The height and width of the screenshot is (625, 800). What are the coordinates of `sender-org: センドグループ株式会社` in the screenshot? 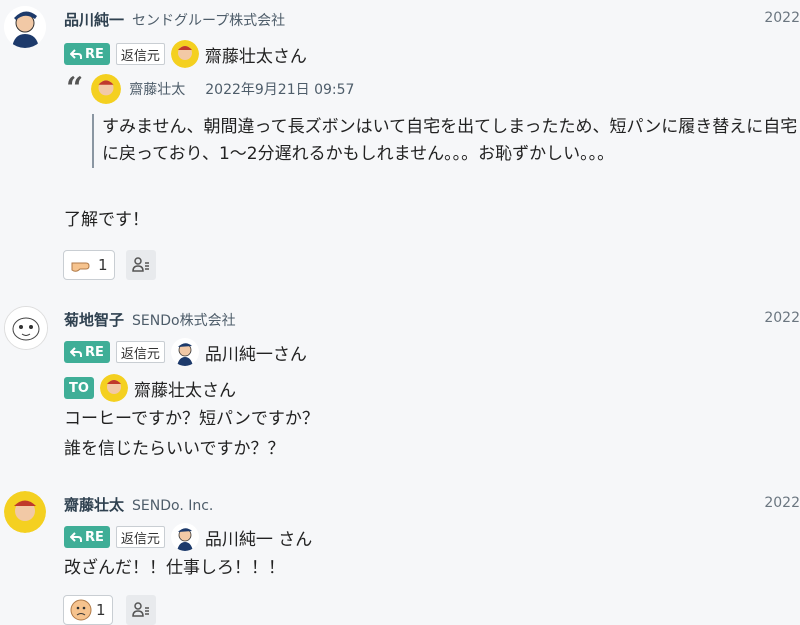 It's located at (209, 21).